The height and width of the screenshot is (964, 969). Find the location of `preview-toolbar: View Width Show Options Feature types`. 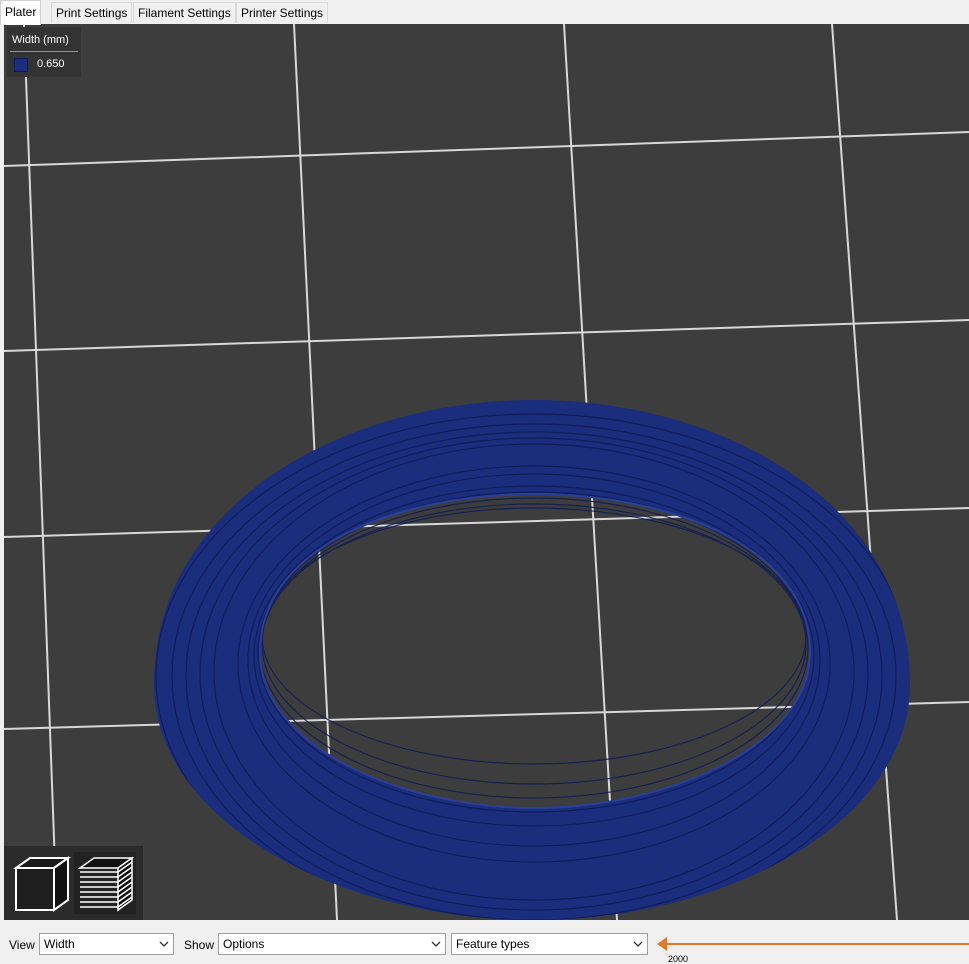

preview-toolbar: View Width Show Options Feature types is located at coordinates (484, 940).